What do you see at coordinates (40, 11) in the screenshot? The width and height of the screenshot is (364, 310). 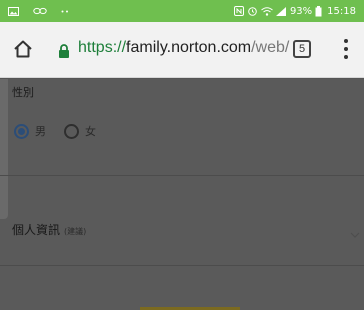 I see `link-icon` at bounding box center [40, 11].